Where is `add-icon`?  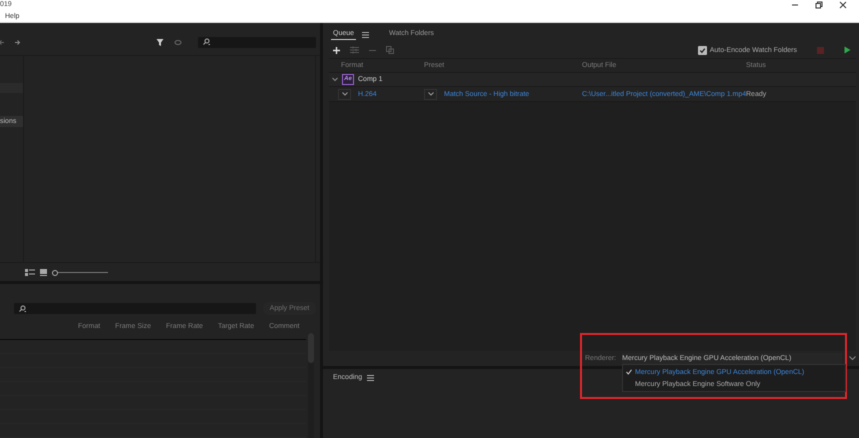
add-icon is located at coordinates (336, 50).